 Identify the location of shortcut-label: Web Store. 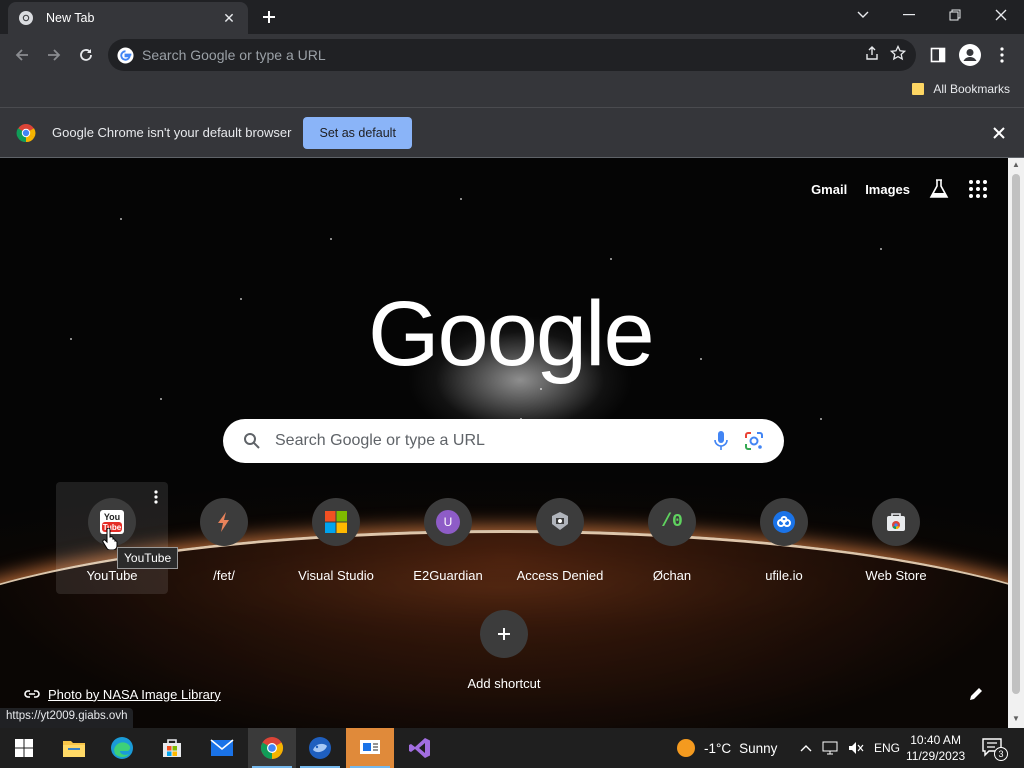
(896, 575).